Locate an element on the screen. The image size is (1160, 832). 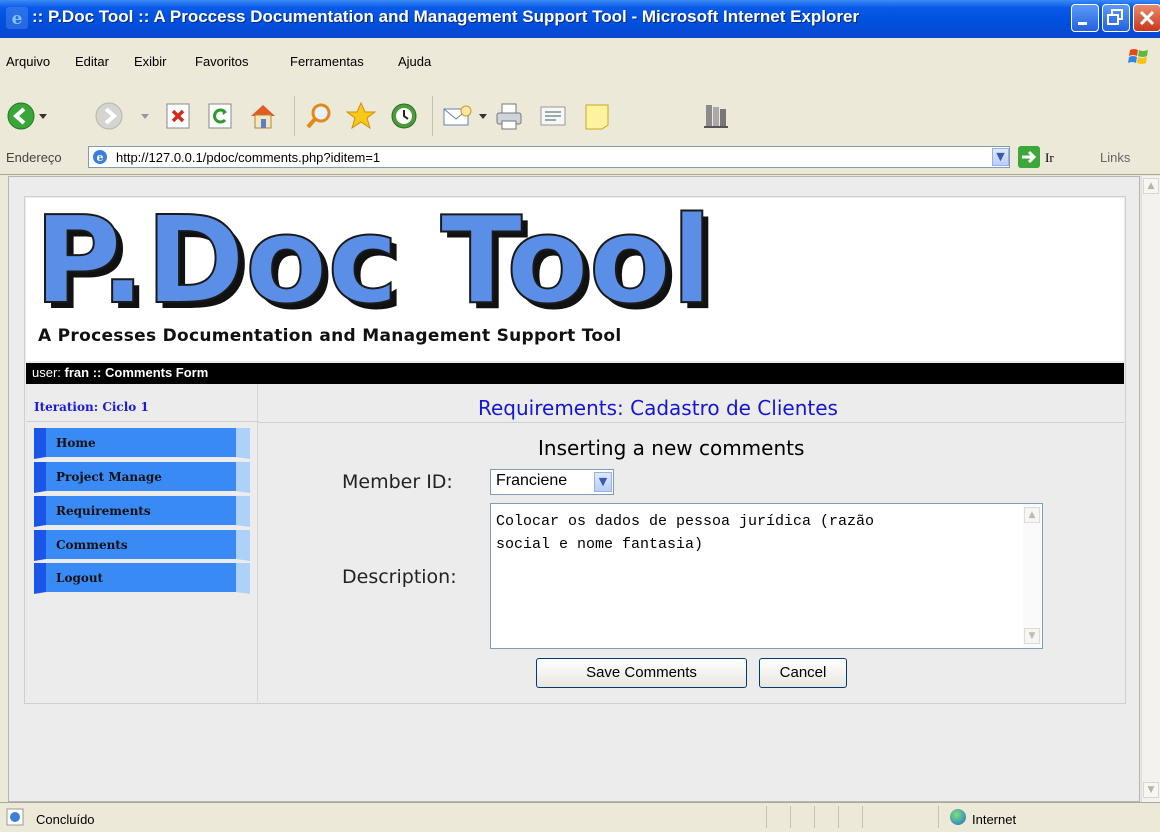
sidebar-item-label: Logout is located at coordinates (80, 578).